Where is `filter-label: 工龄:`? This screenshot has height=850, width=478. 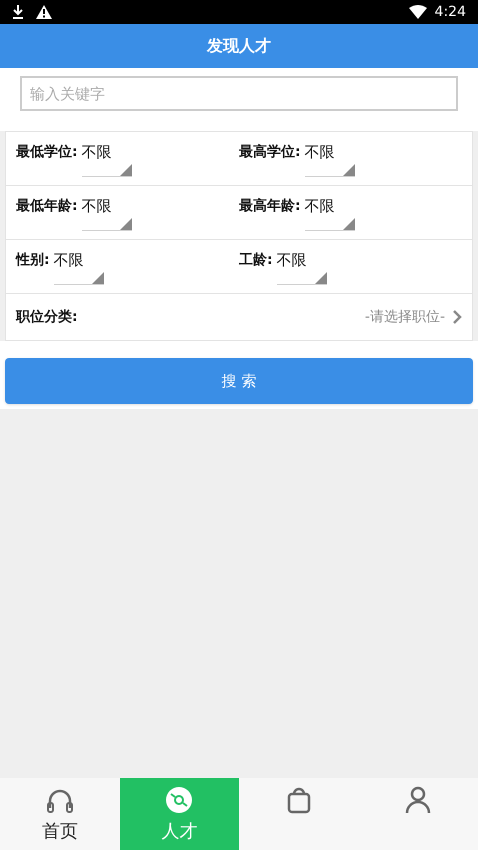
filter-label: 工龄: is located at coordinates (256, 260).